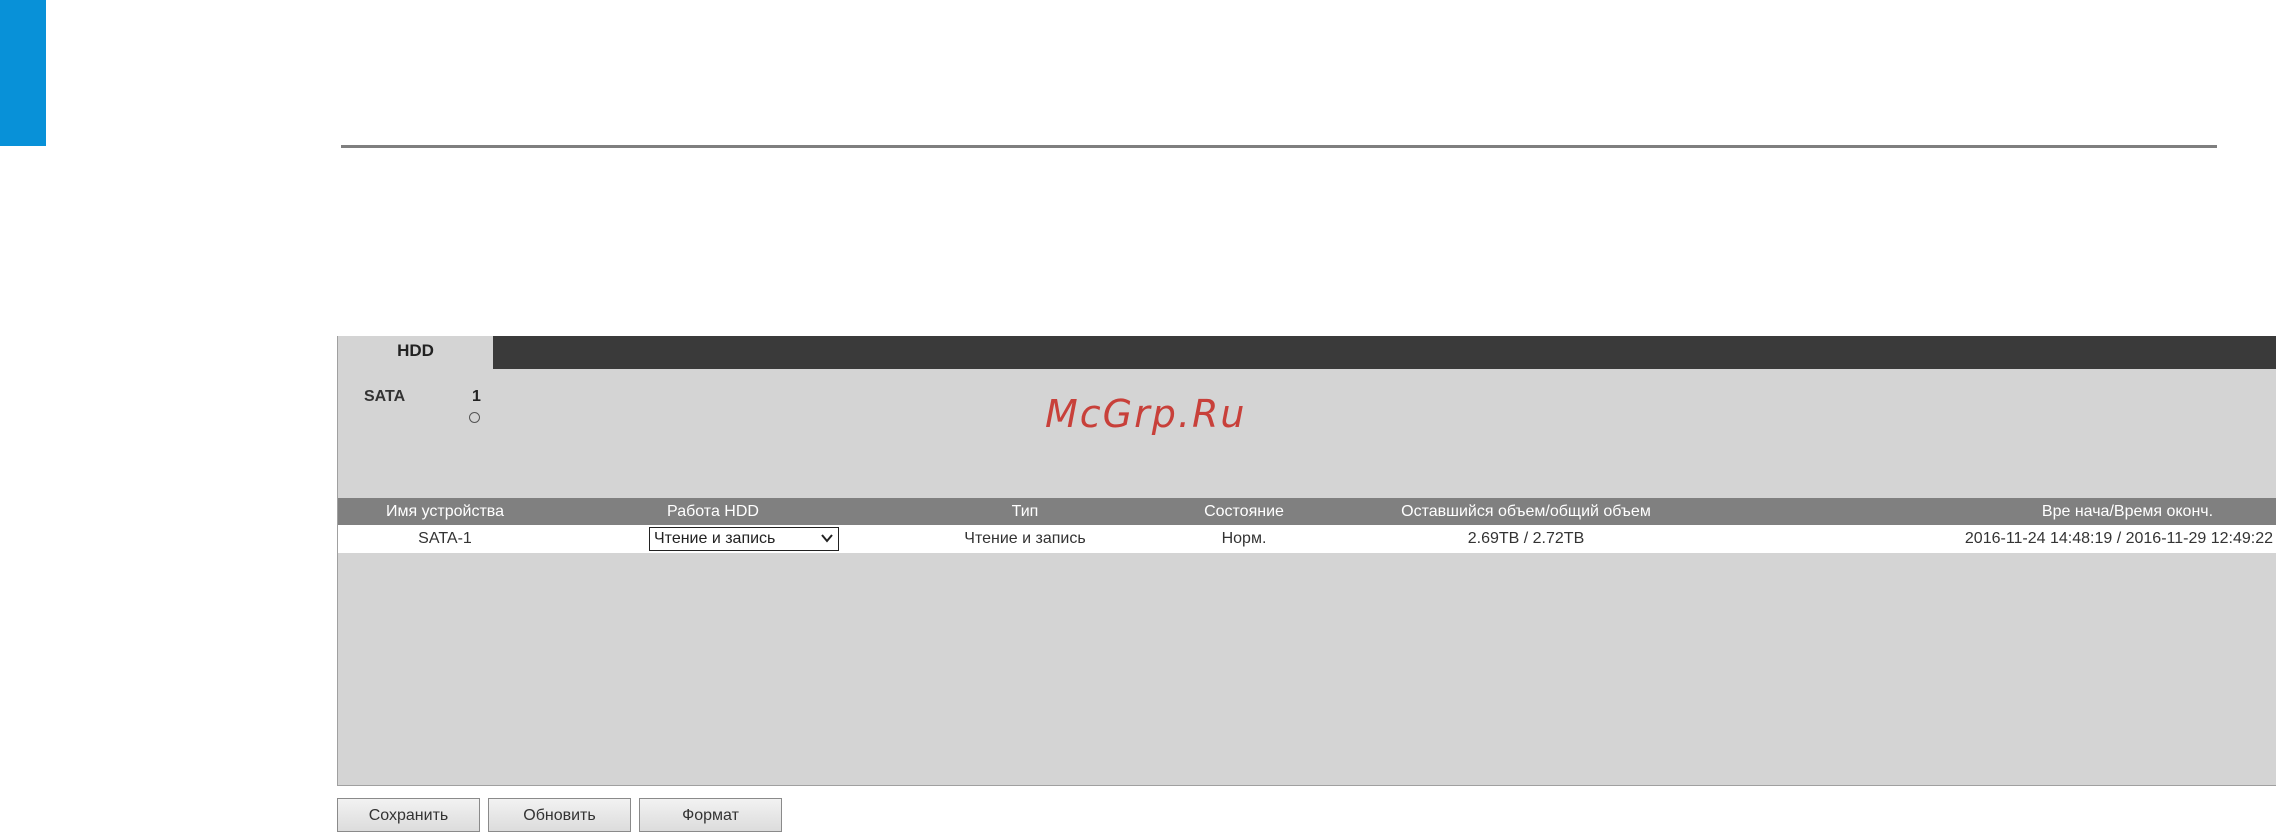 The height and width of the screenshot is (832, 2276). What do you see at coordinates (445, 511) in the screenshot?
I see `header-device-name: Имя устройства` at bounding box center [445, 511].